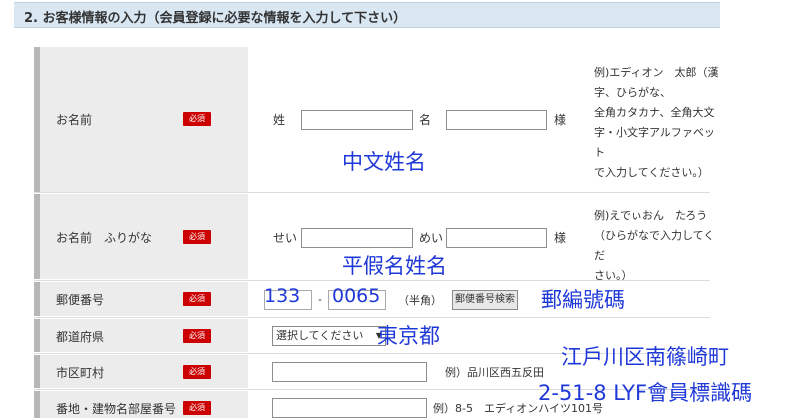 The width and height of the screenshot is (800, 418). I want to click on label-cell: 郵便番号 必須, so click(144, 299).